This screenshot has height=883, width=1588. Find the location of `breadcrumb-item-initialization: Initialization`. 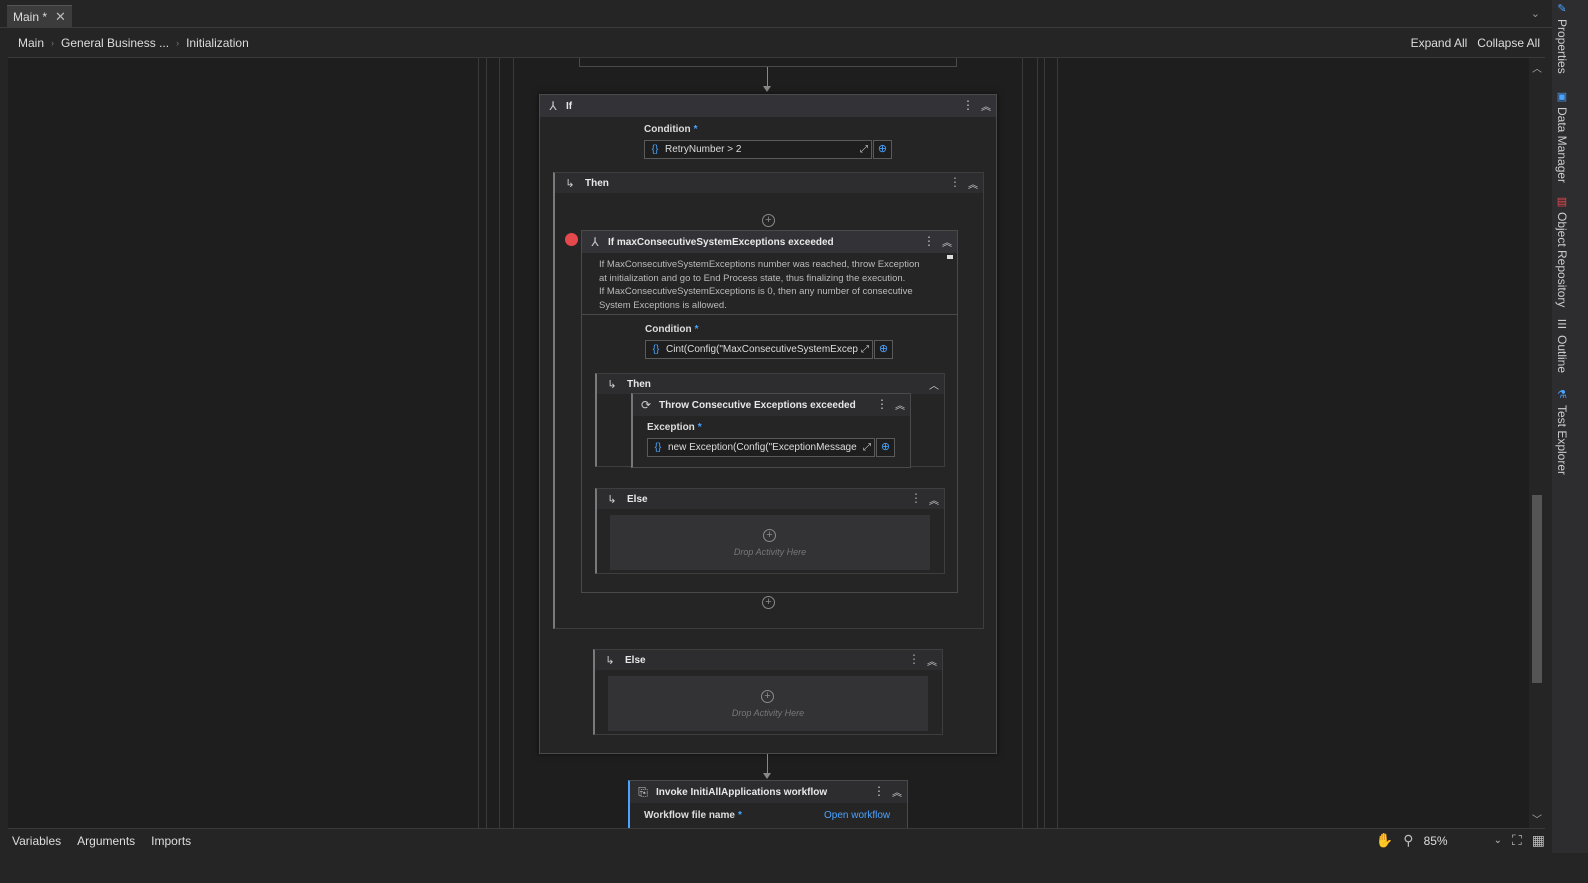

breadcrumb-item-initialization: Initialization is located at coordinates (217, 43).